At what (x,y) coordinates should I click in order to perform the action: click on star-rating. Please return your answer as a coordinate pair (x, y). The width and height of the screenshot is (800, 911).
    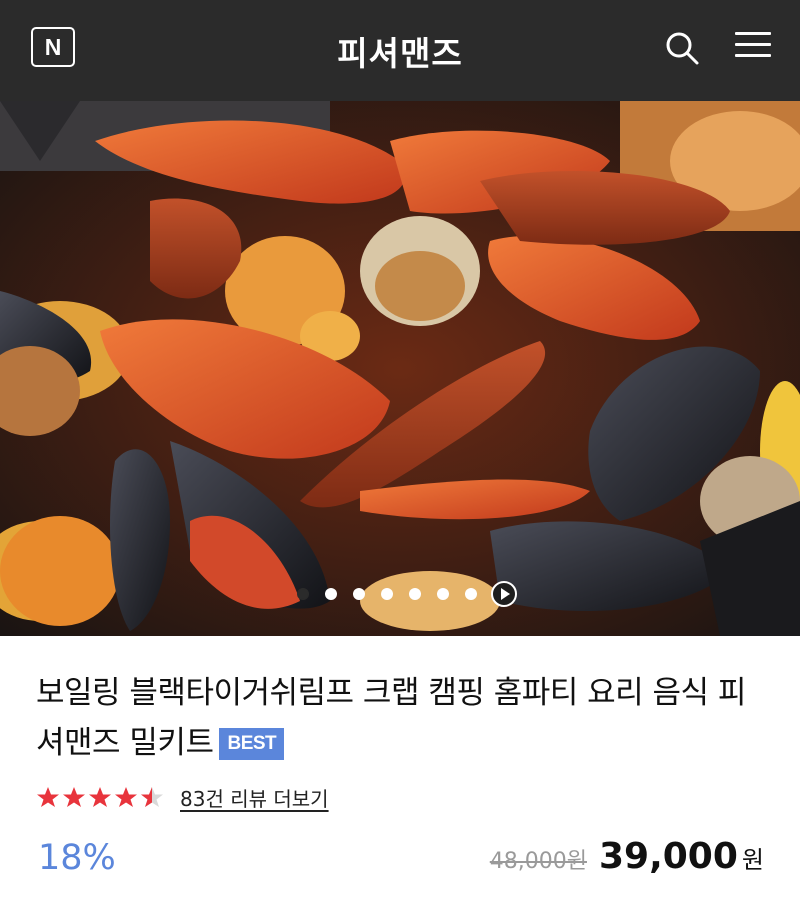
    Looking at the image, I should click on (101, 797).